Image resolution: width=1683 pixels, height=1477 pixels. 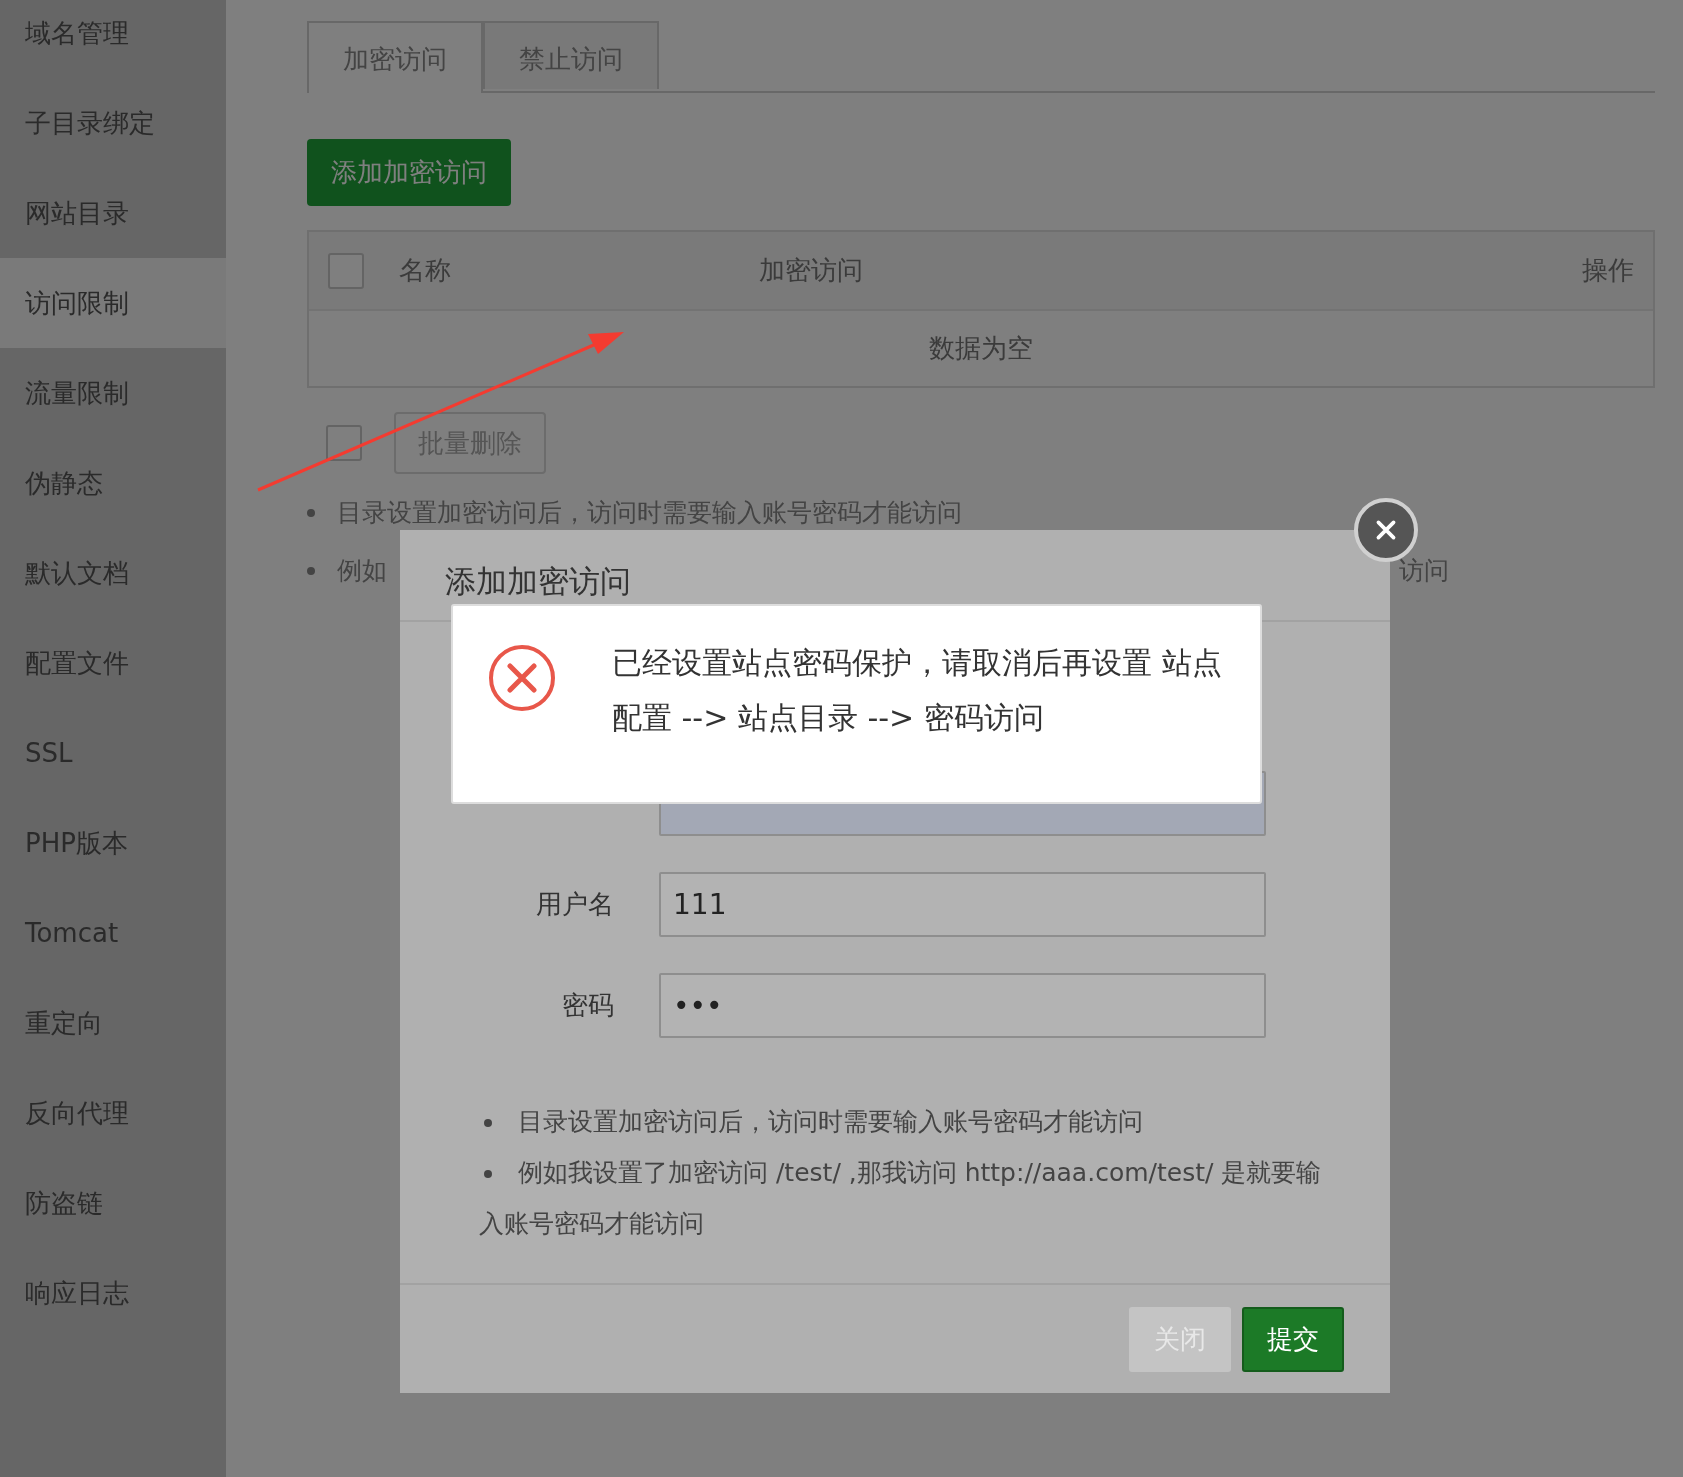 I want to click on sidebar-item: Tomcat, so click(x=113, y=933).